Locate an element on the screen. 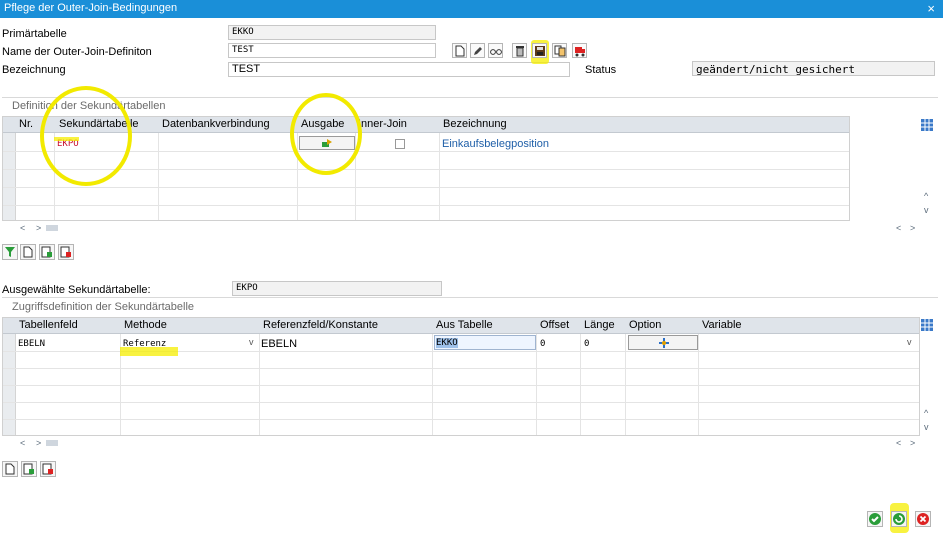 The width and height of the screenshot is (943, 536). transport-icon is located at coordinates (580, 52).